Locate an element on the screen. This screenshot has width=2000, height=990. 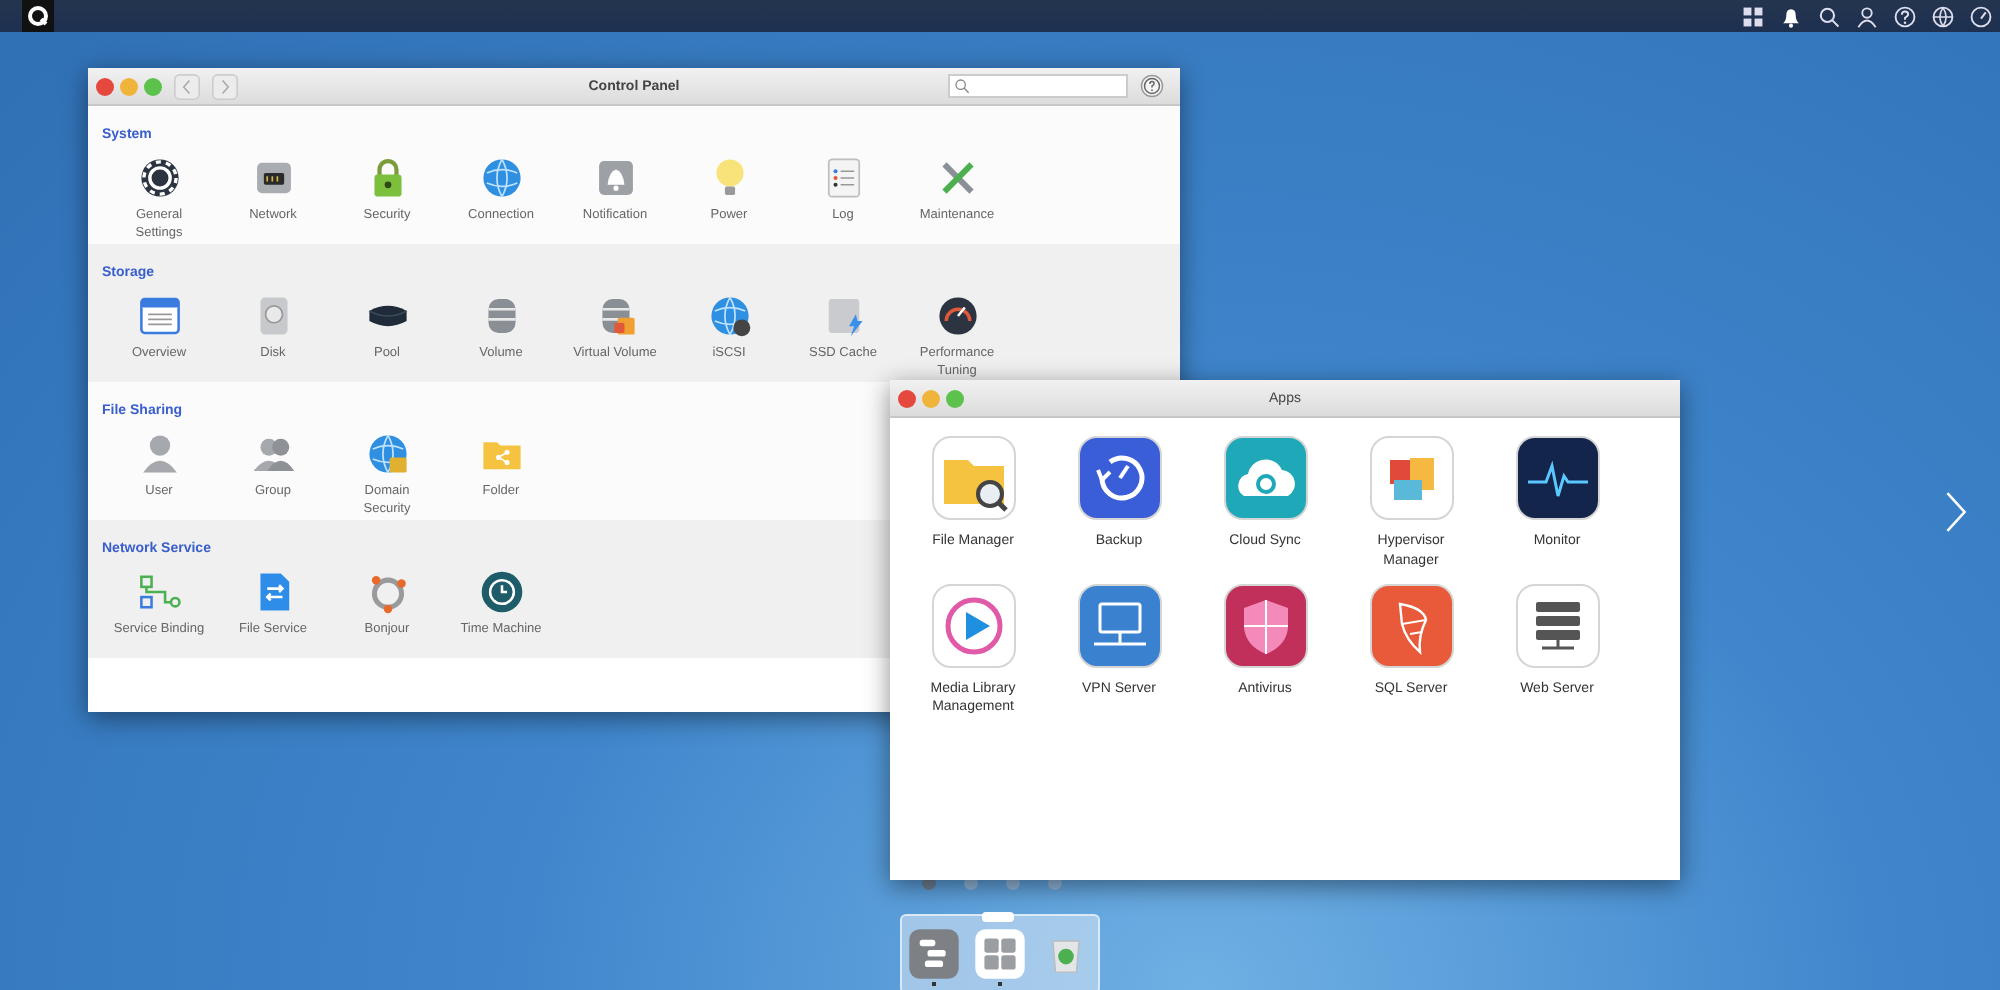
dock-handle is located at coordinates (998, 917).